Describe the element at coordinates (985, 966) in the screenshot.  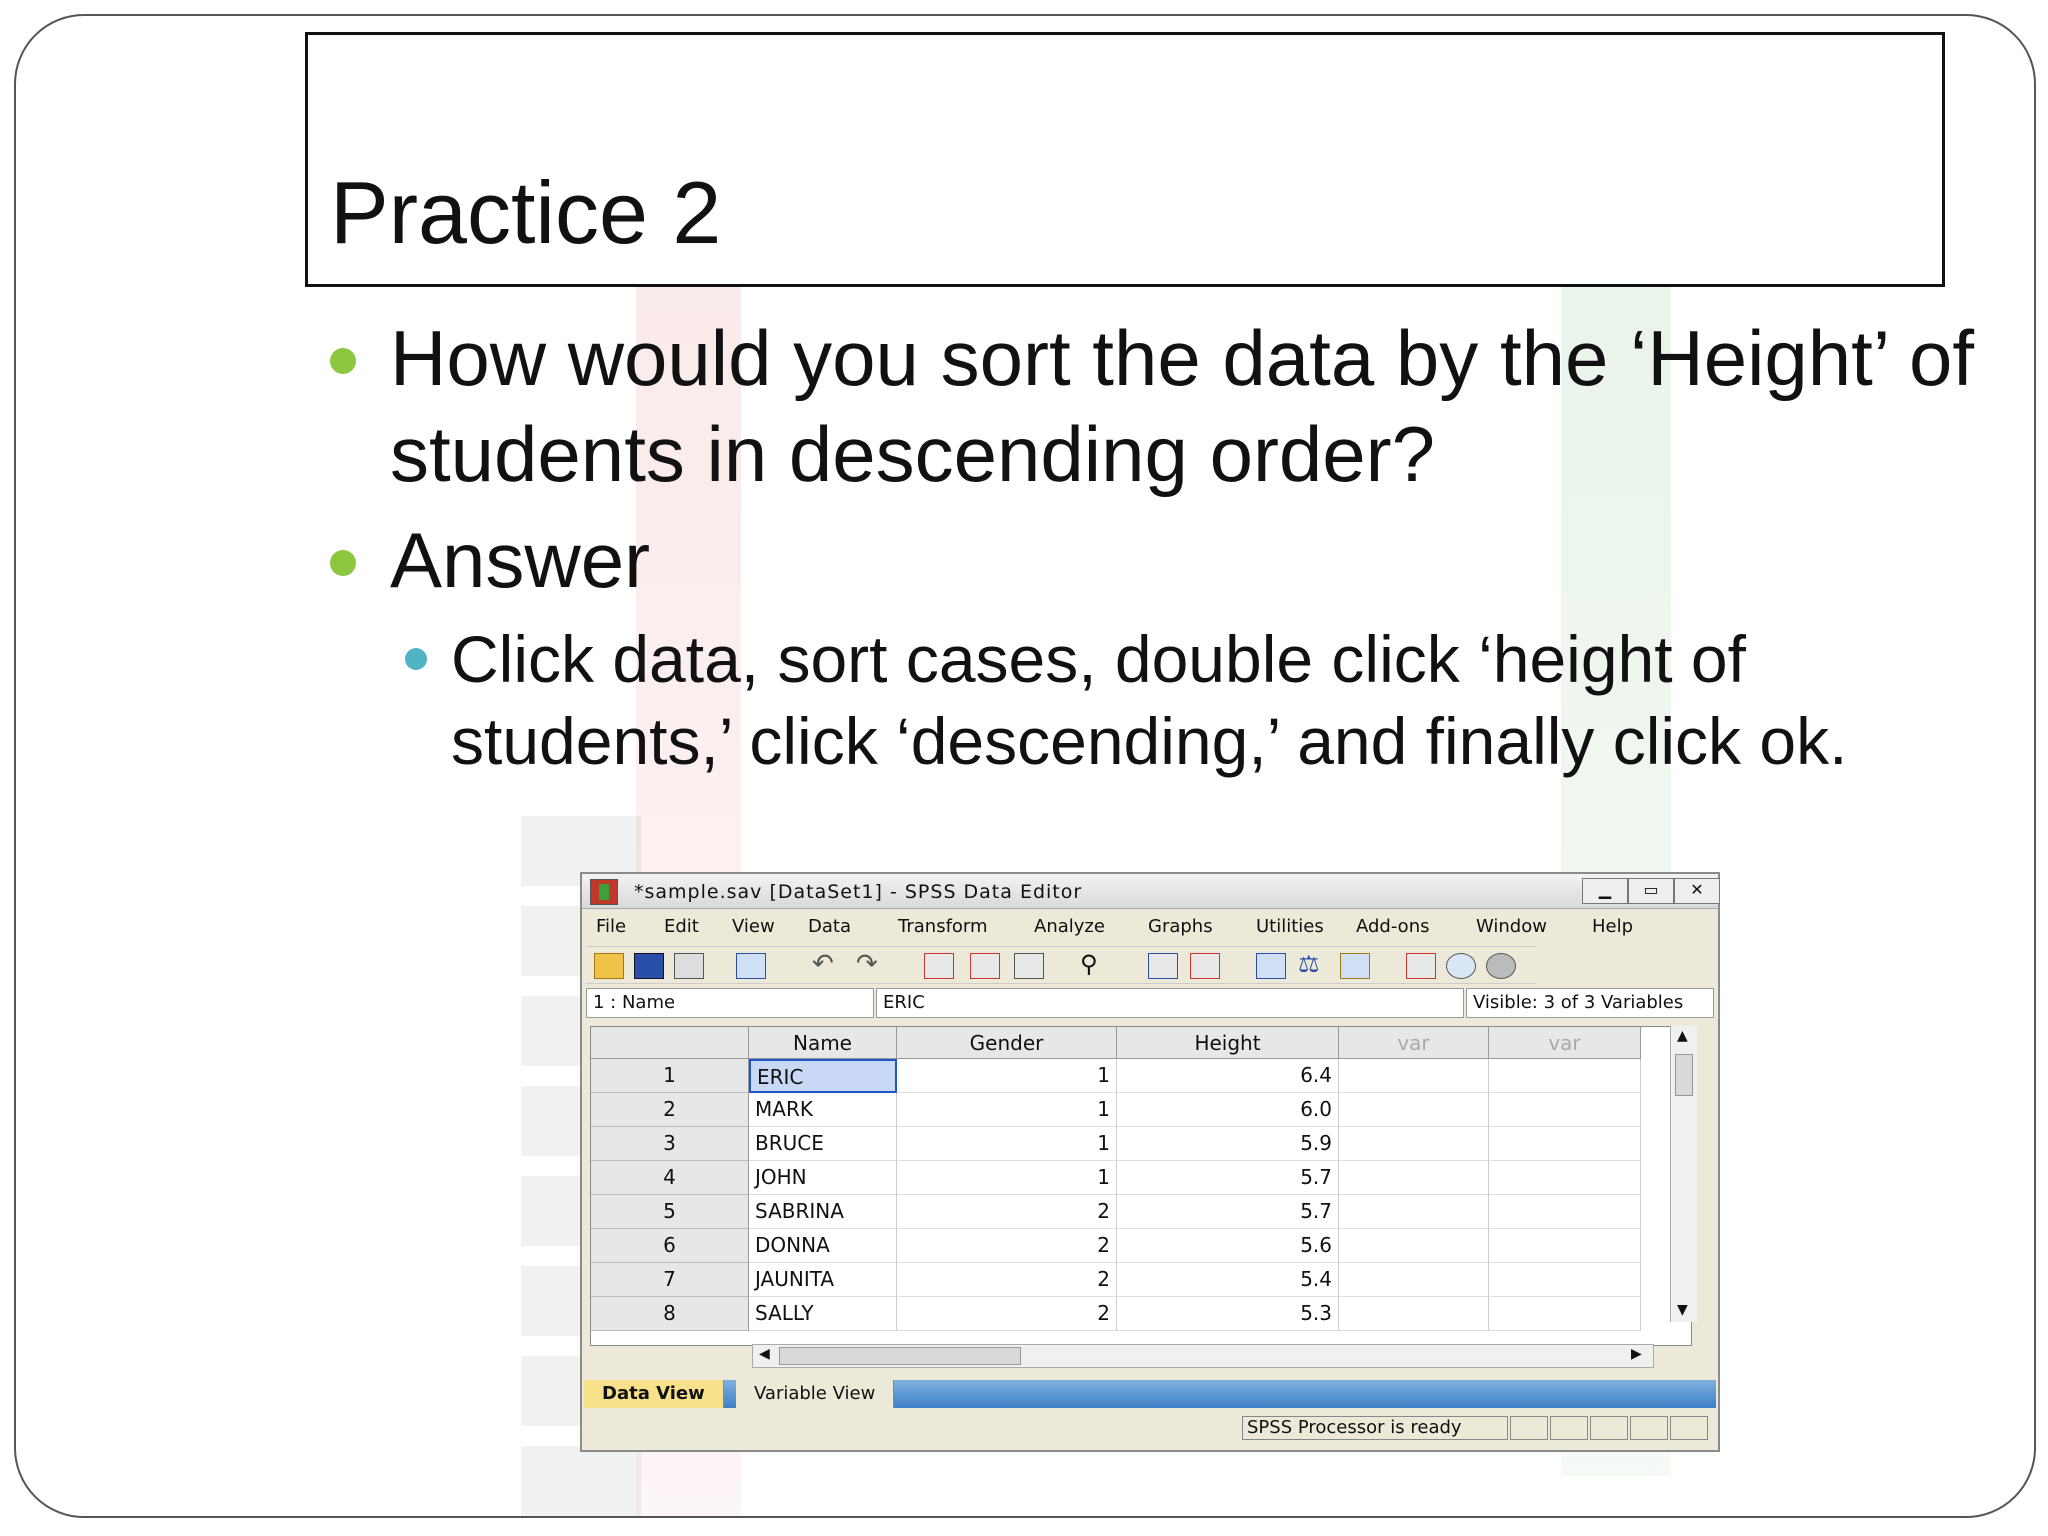
I see `goto-variable-icon` at that location.